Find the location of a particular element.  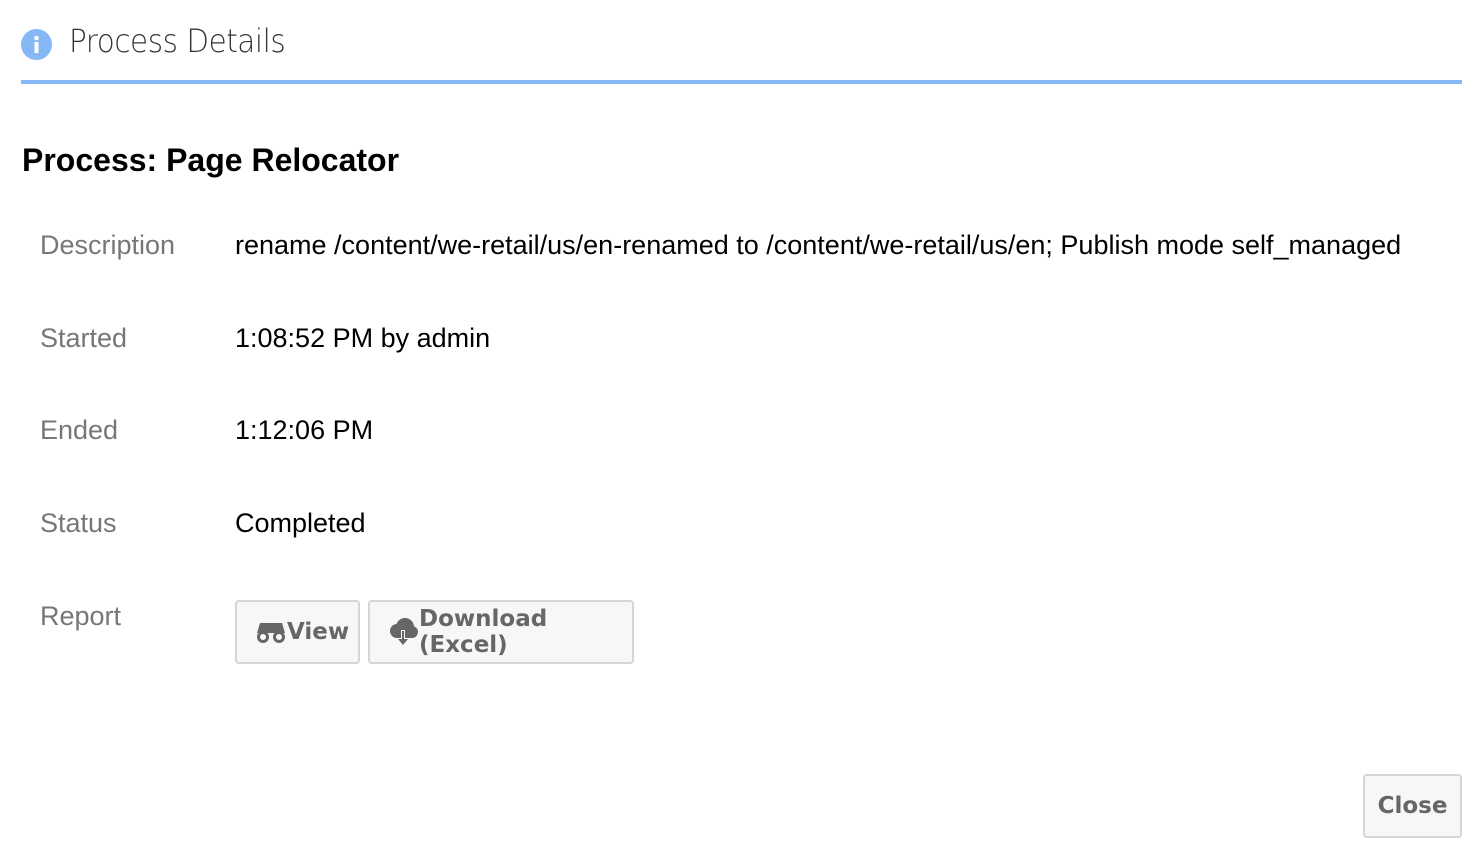

view-report-button: View is located at coordinates (297, 632).